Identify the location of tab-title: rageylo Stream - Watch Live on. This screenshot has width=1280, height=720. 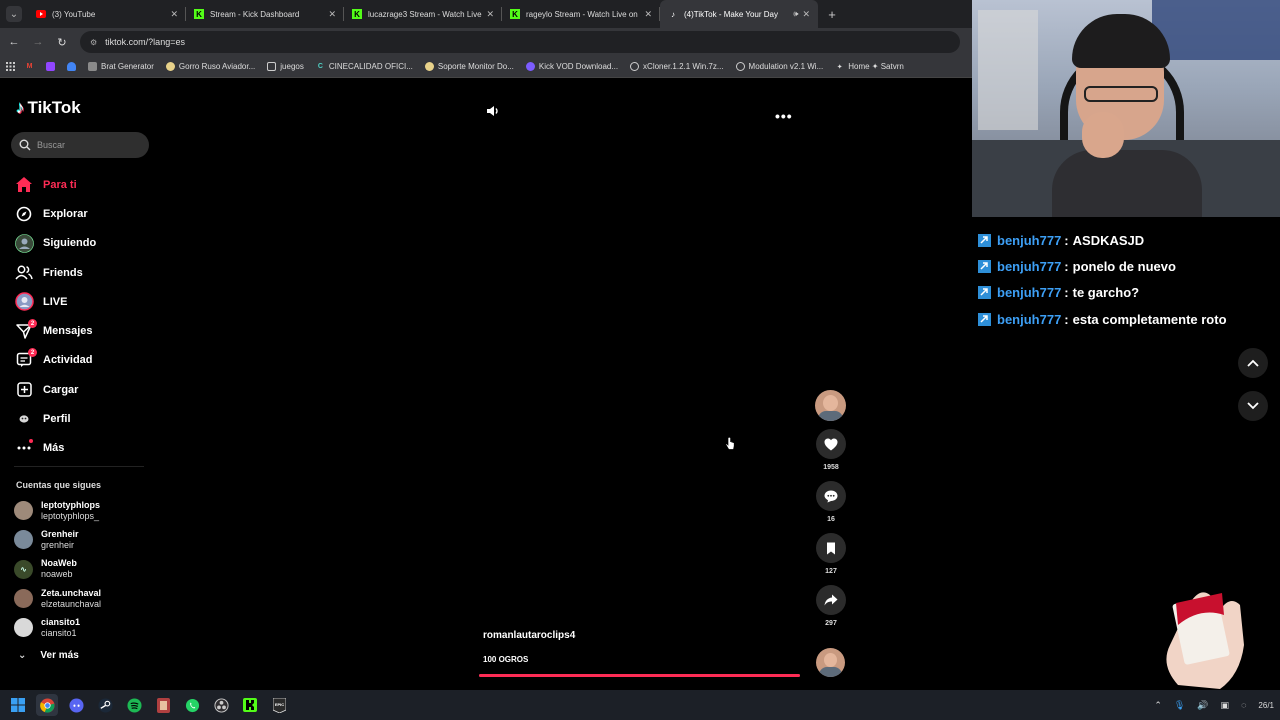
(582, 14).